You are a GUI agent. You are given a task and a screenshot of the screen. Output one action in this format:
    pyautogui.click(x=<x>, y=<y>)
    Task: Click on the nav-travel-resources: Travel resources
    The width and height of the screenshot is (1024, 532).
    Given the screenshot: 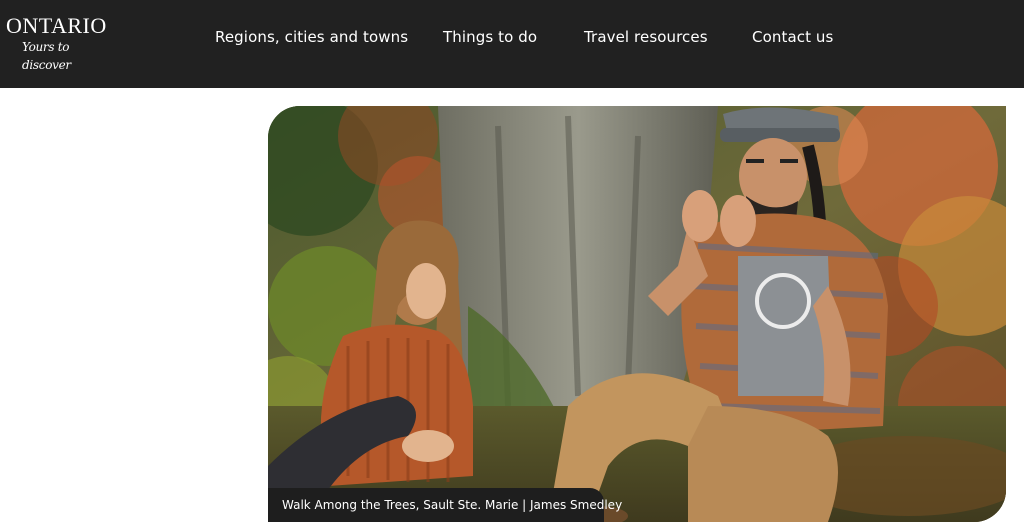 What is the action you would take?
    pyautogui.click(x=646, y=37)
    